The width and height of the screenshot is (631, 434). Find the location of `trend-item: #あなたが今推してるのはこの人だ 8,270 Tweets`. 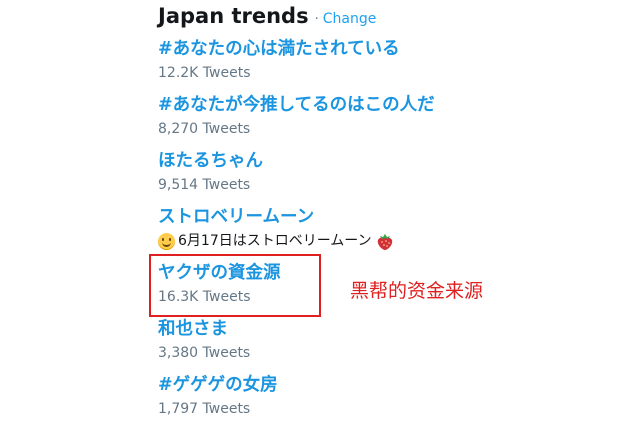

trend-item: #あなたが今推してるのはこの人だ 8,270 Tweets is located at coordinates (296, 116).